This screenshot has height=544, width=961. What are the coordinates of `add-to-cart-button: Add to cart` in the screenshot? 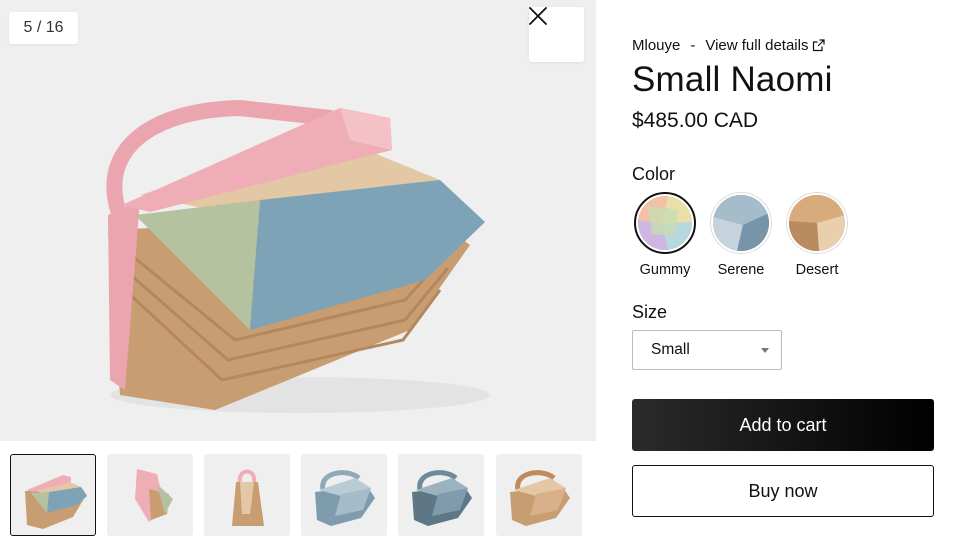 It's located at (783, 425).